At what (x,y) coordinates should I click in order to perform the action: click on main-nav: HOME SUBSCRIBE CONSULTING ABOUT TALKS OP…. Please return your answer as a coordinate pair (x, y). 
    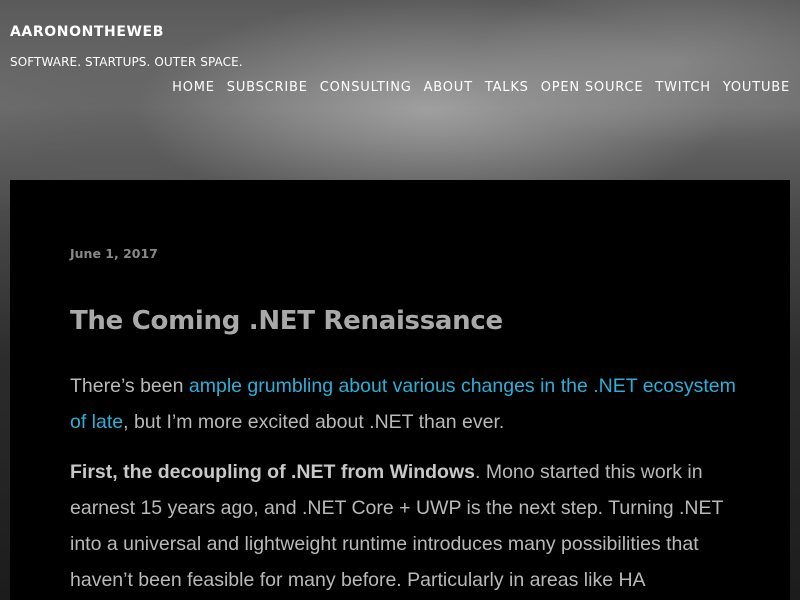
    Looking at the image, I should click on (481, 87).